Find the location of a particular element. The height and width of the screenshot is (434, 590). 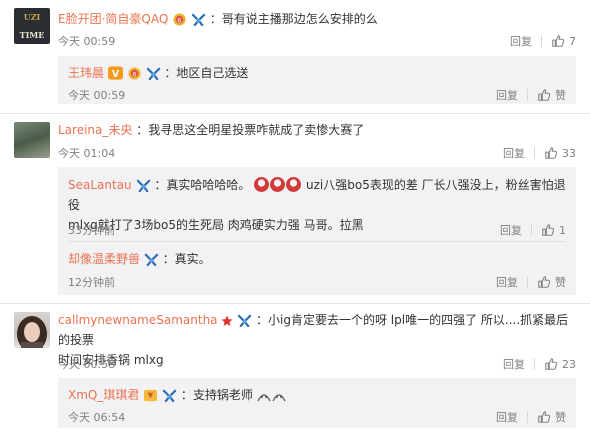

like-button: 23 is located at coordinates (560, 364).